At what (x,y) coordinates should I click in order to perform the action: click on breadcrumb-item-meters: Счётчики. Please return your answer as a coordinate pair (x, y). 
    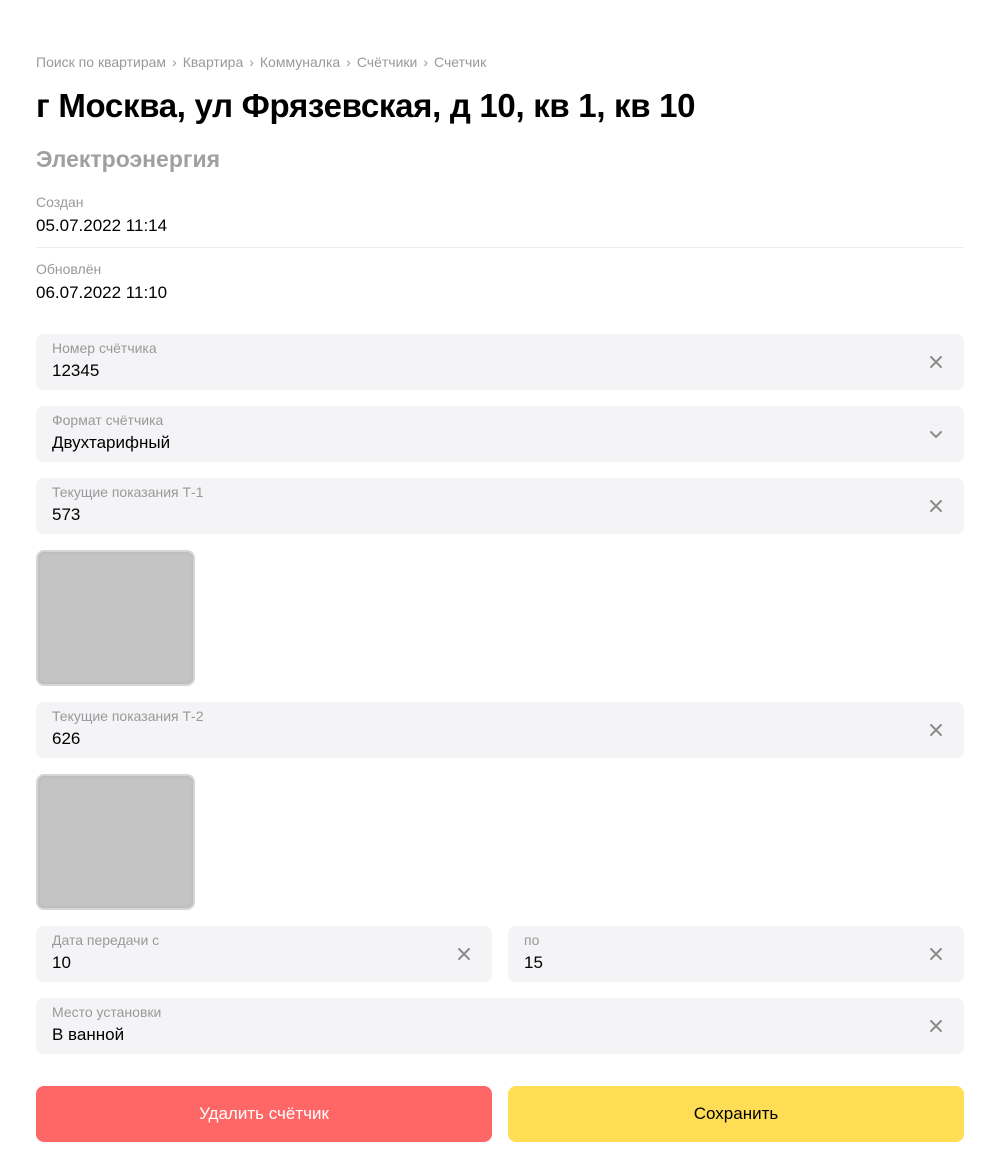
    Looking at the image, I should click on (387, 62).